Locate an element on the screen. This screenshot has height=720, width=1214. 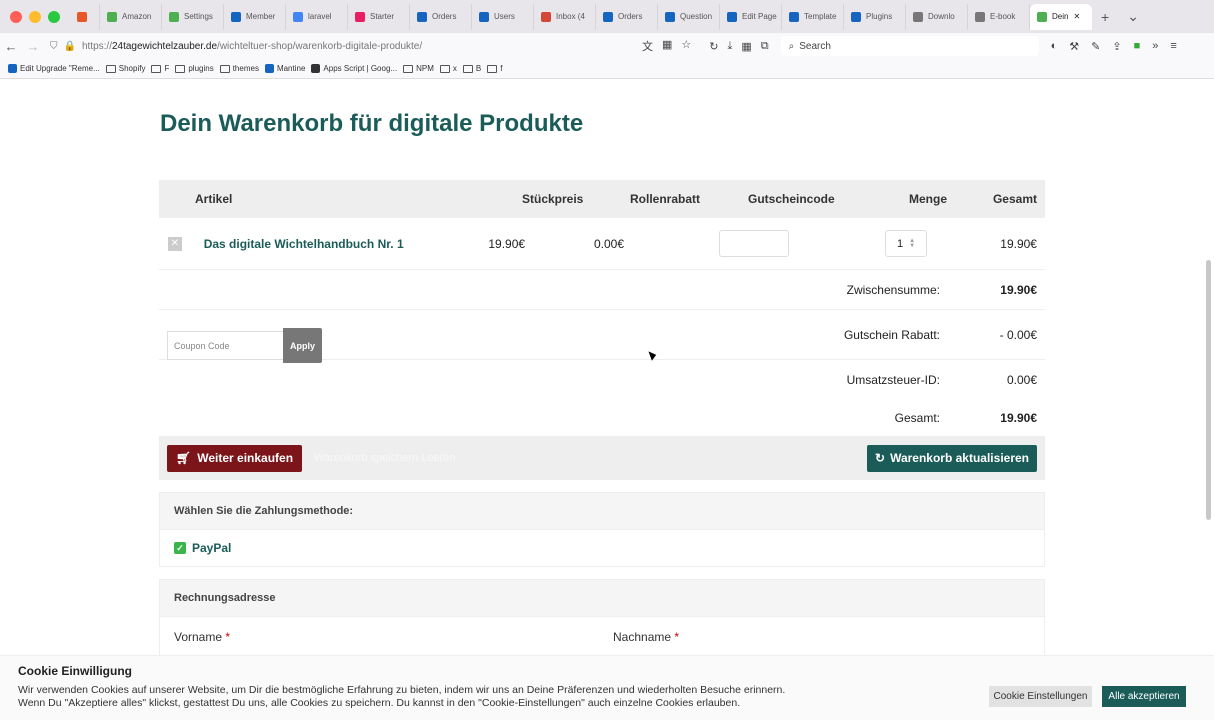
browser-tab: Template is located at coordinates (813, 16).